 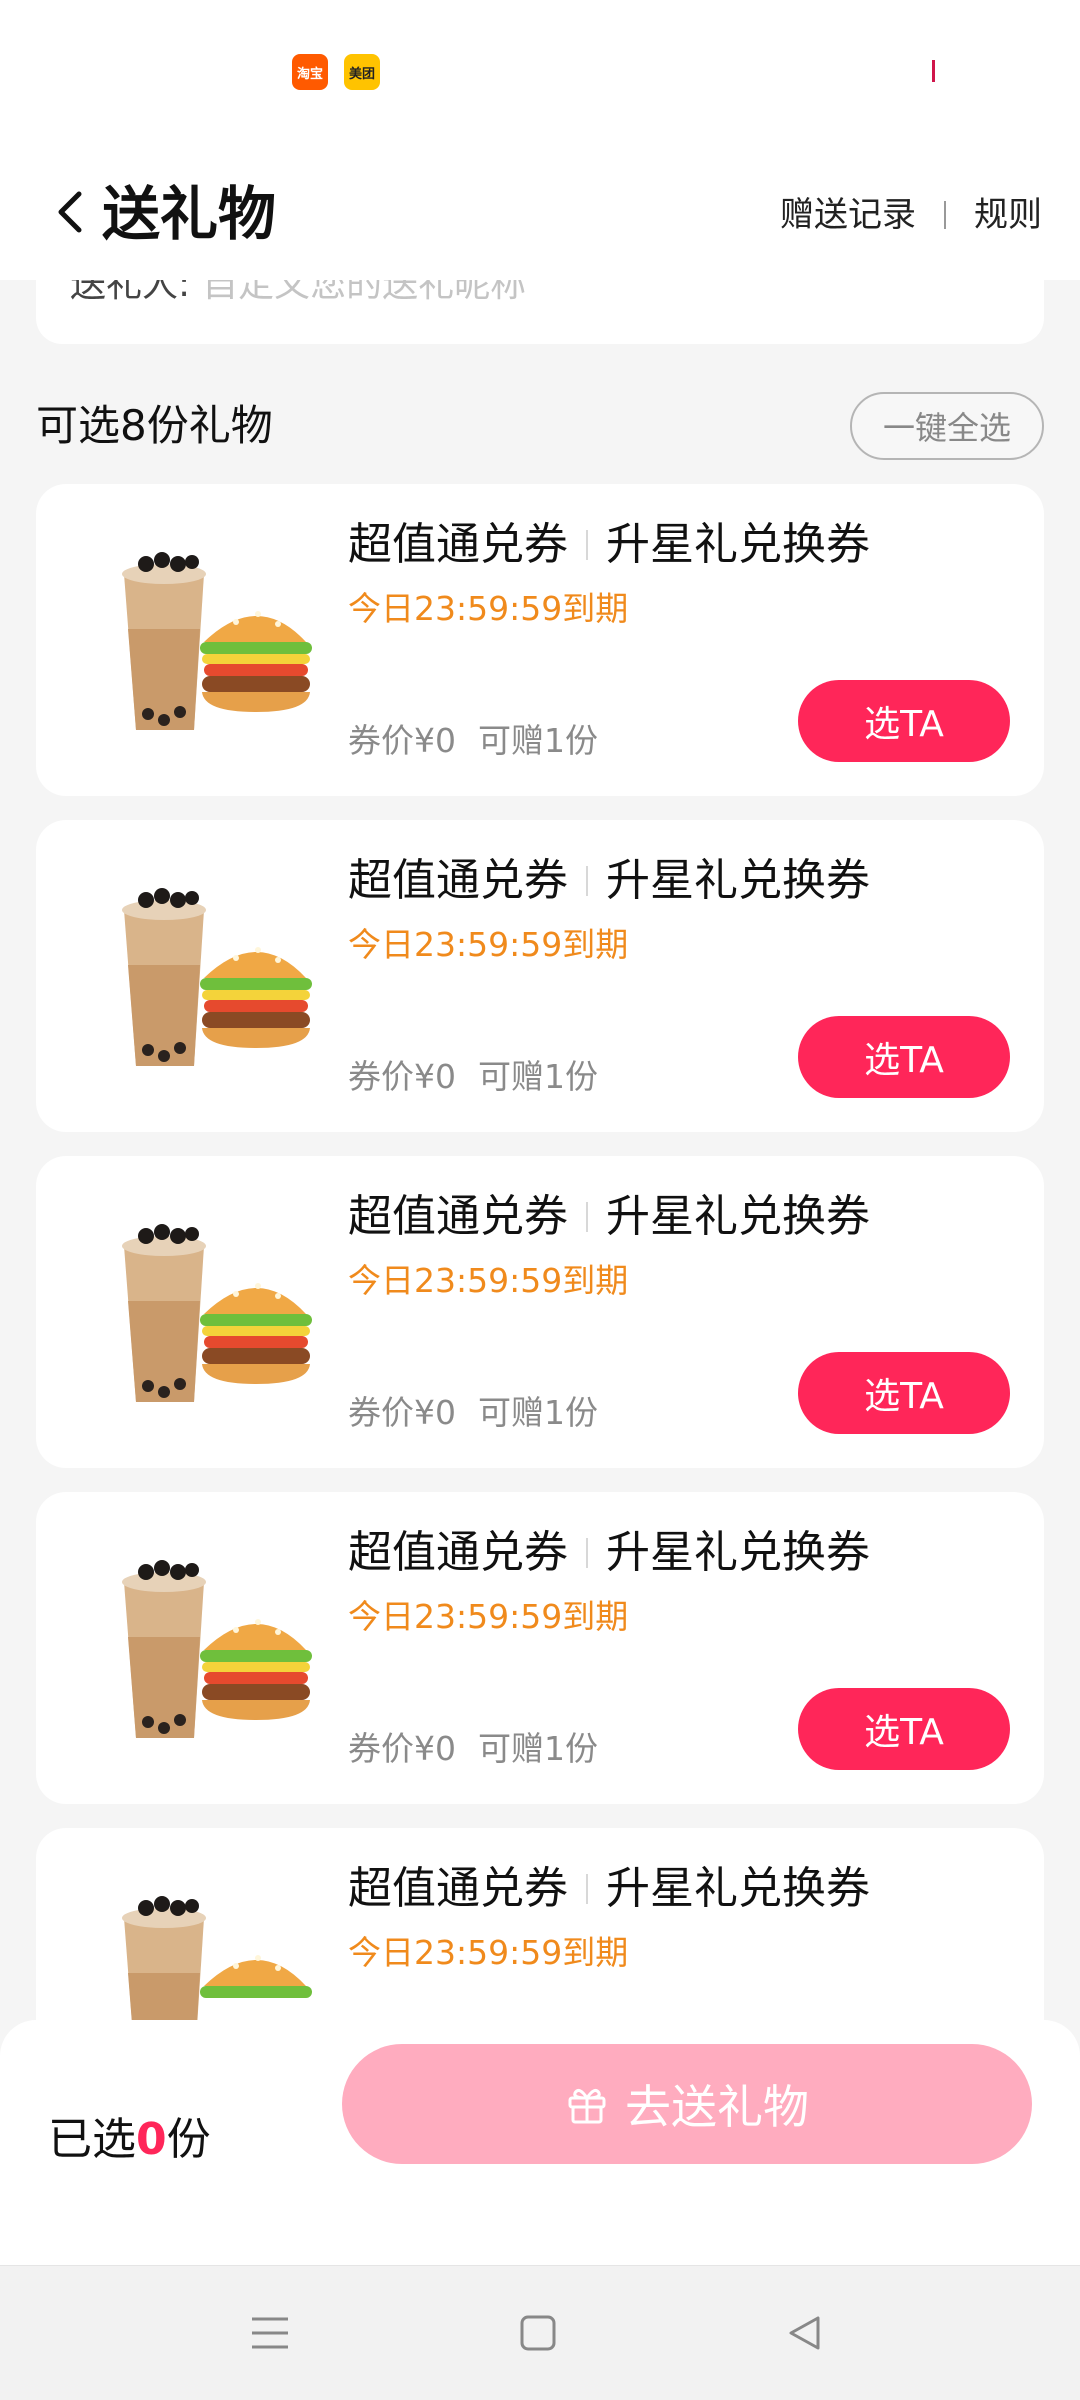 I want to click on nav-home-button, so click(x=538, y=2333).